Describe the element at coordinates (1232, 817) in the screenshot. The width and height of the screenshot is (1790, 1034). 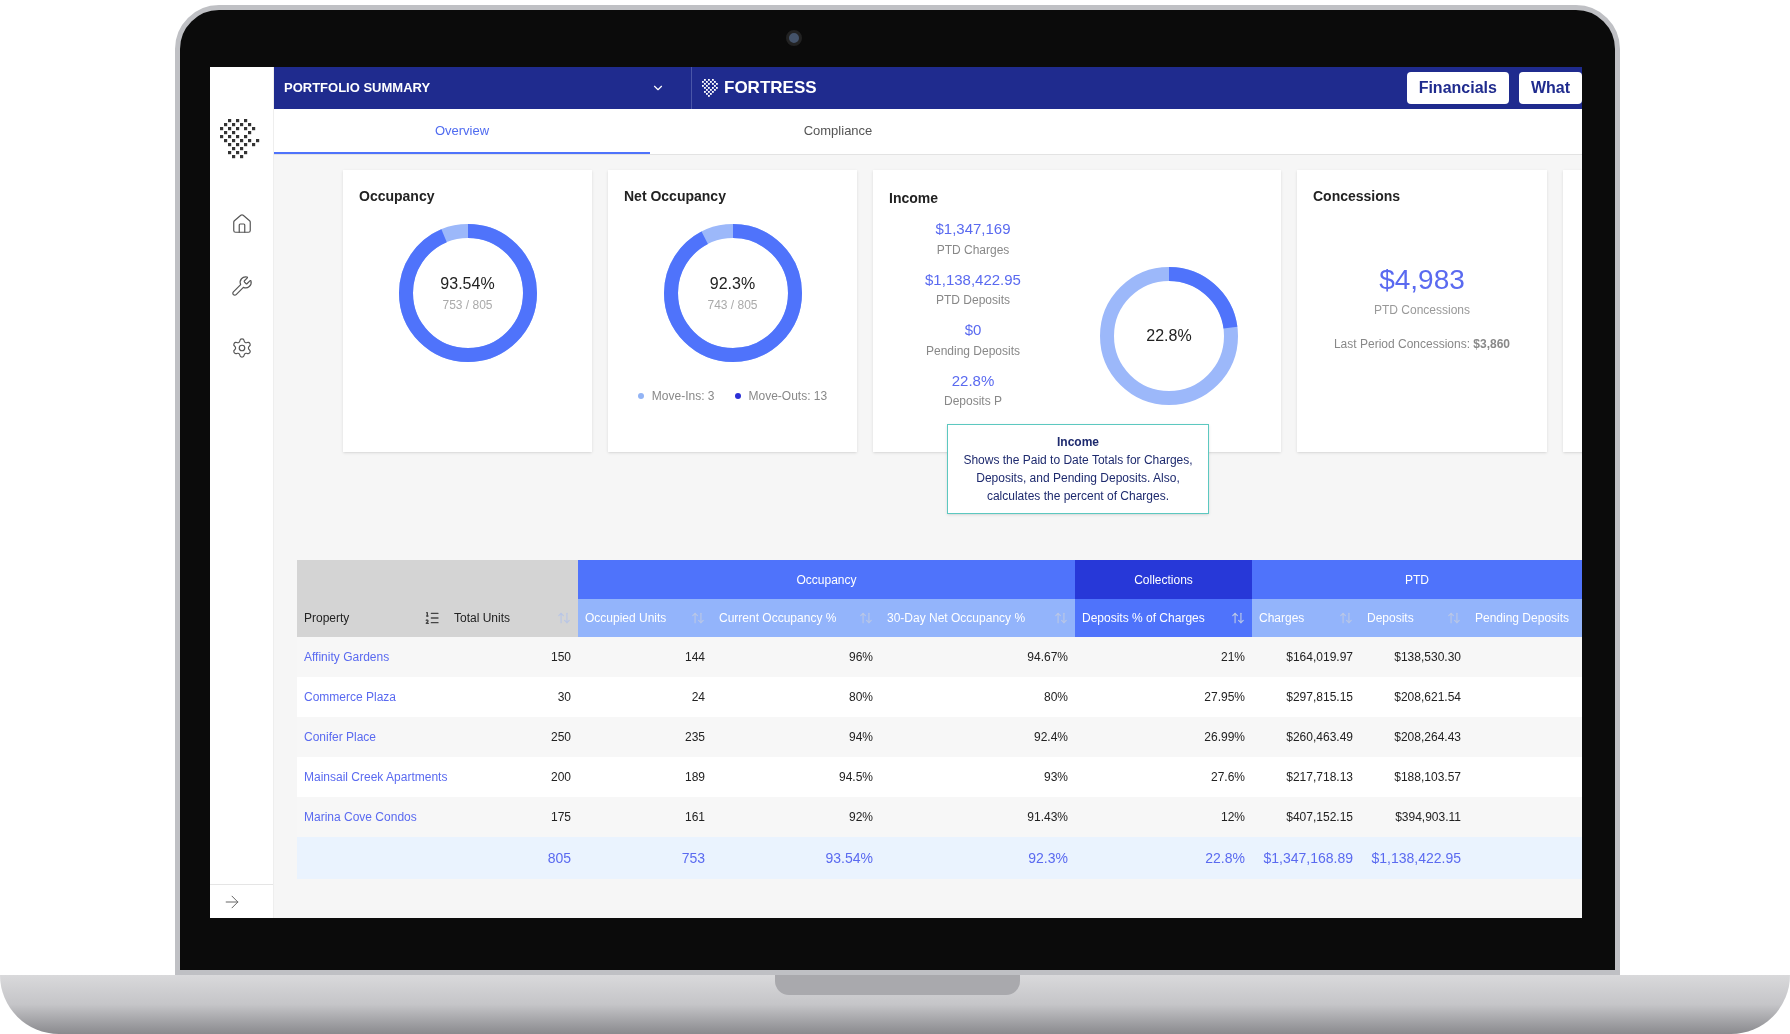
I see `table-cell-text: 12%` at that location.